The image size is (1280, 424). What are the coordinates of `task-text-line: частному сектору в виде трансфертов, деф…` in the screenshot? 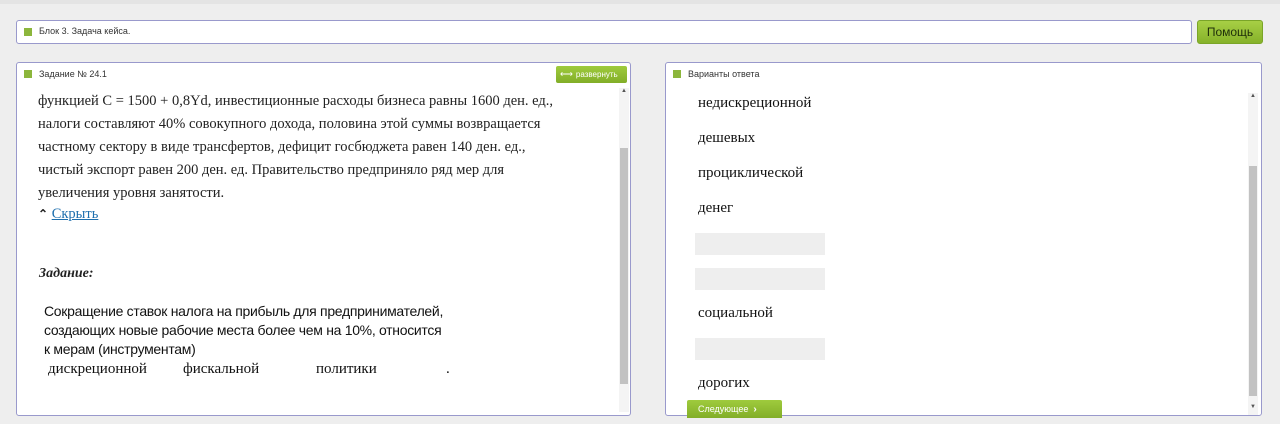 It's located at (282, 147).